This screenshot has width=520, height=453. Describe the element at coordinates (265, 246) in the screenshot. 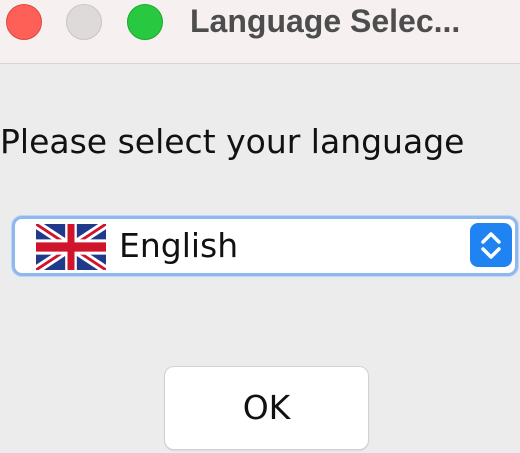

I see `language-select: English` at that location.